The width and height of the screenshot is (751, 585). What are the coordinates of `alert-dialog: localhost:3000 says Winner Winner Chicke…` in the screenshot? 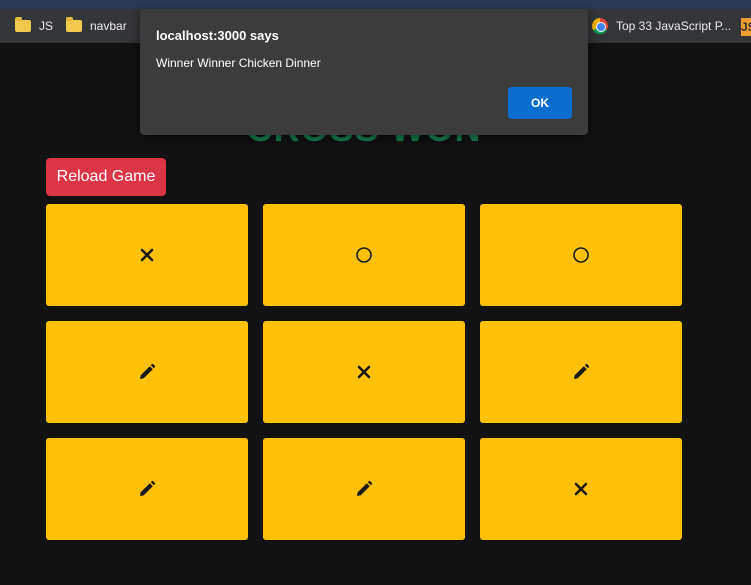 It's located at (364, 72).